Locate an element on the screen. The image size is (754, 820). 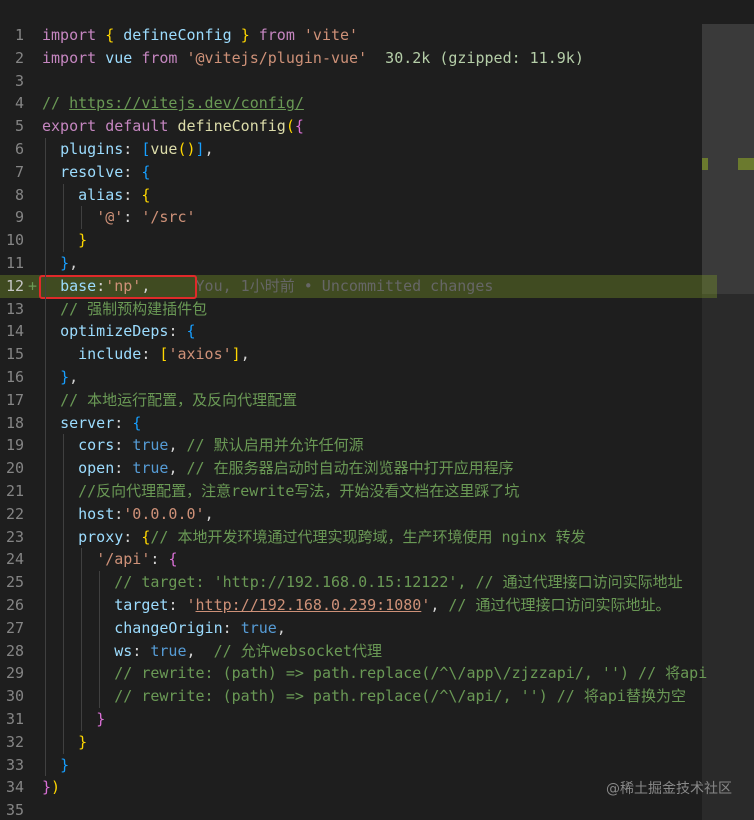
code-line: 32 } is located at coordinates (360, 742).